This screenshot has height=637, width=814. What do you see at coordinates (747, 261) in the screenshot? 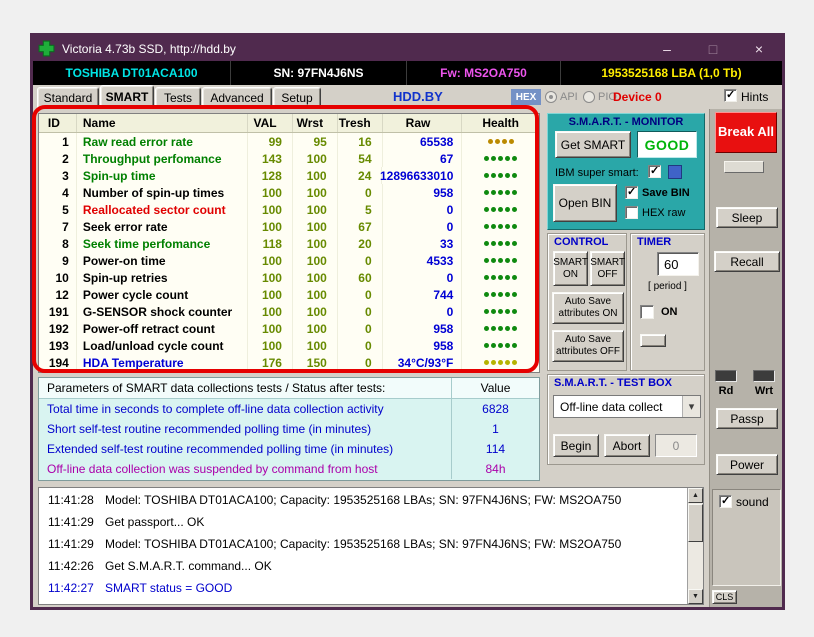
I see `recall-button: Recall` at bounding box center [747, 261].